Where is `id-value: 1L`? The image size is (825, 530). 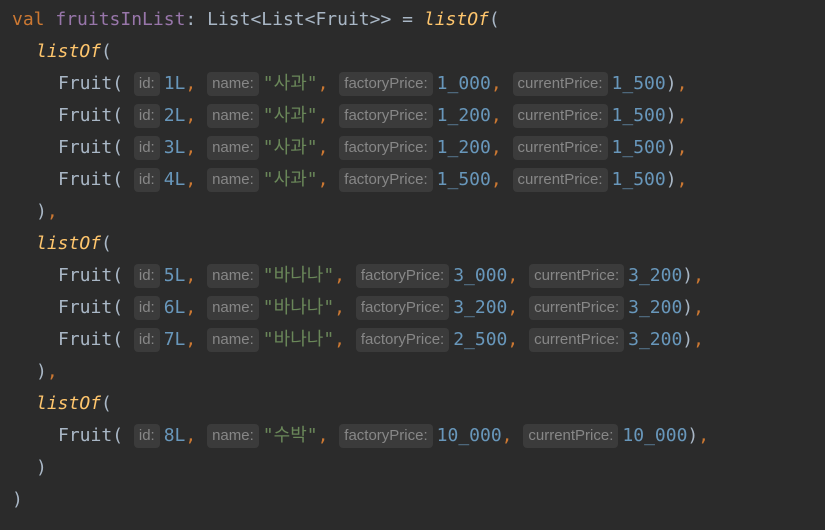 id-value: 1L is located at coordinates (174, 83).